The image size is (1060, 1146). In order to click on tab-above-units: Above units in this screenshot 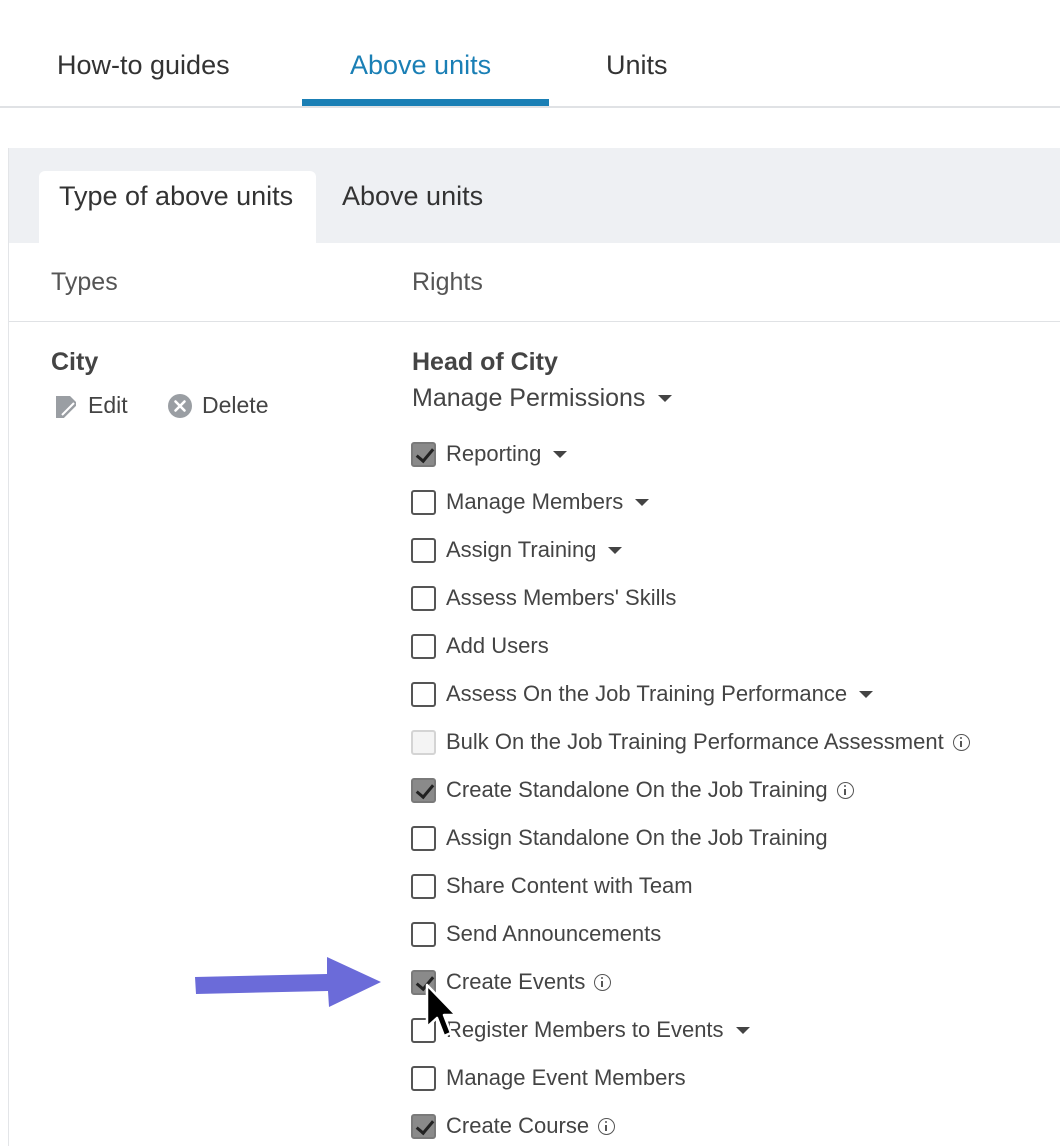, I will do `click(420, 65)`.